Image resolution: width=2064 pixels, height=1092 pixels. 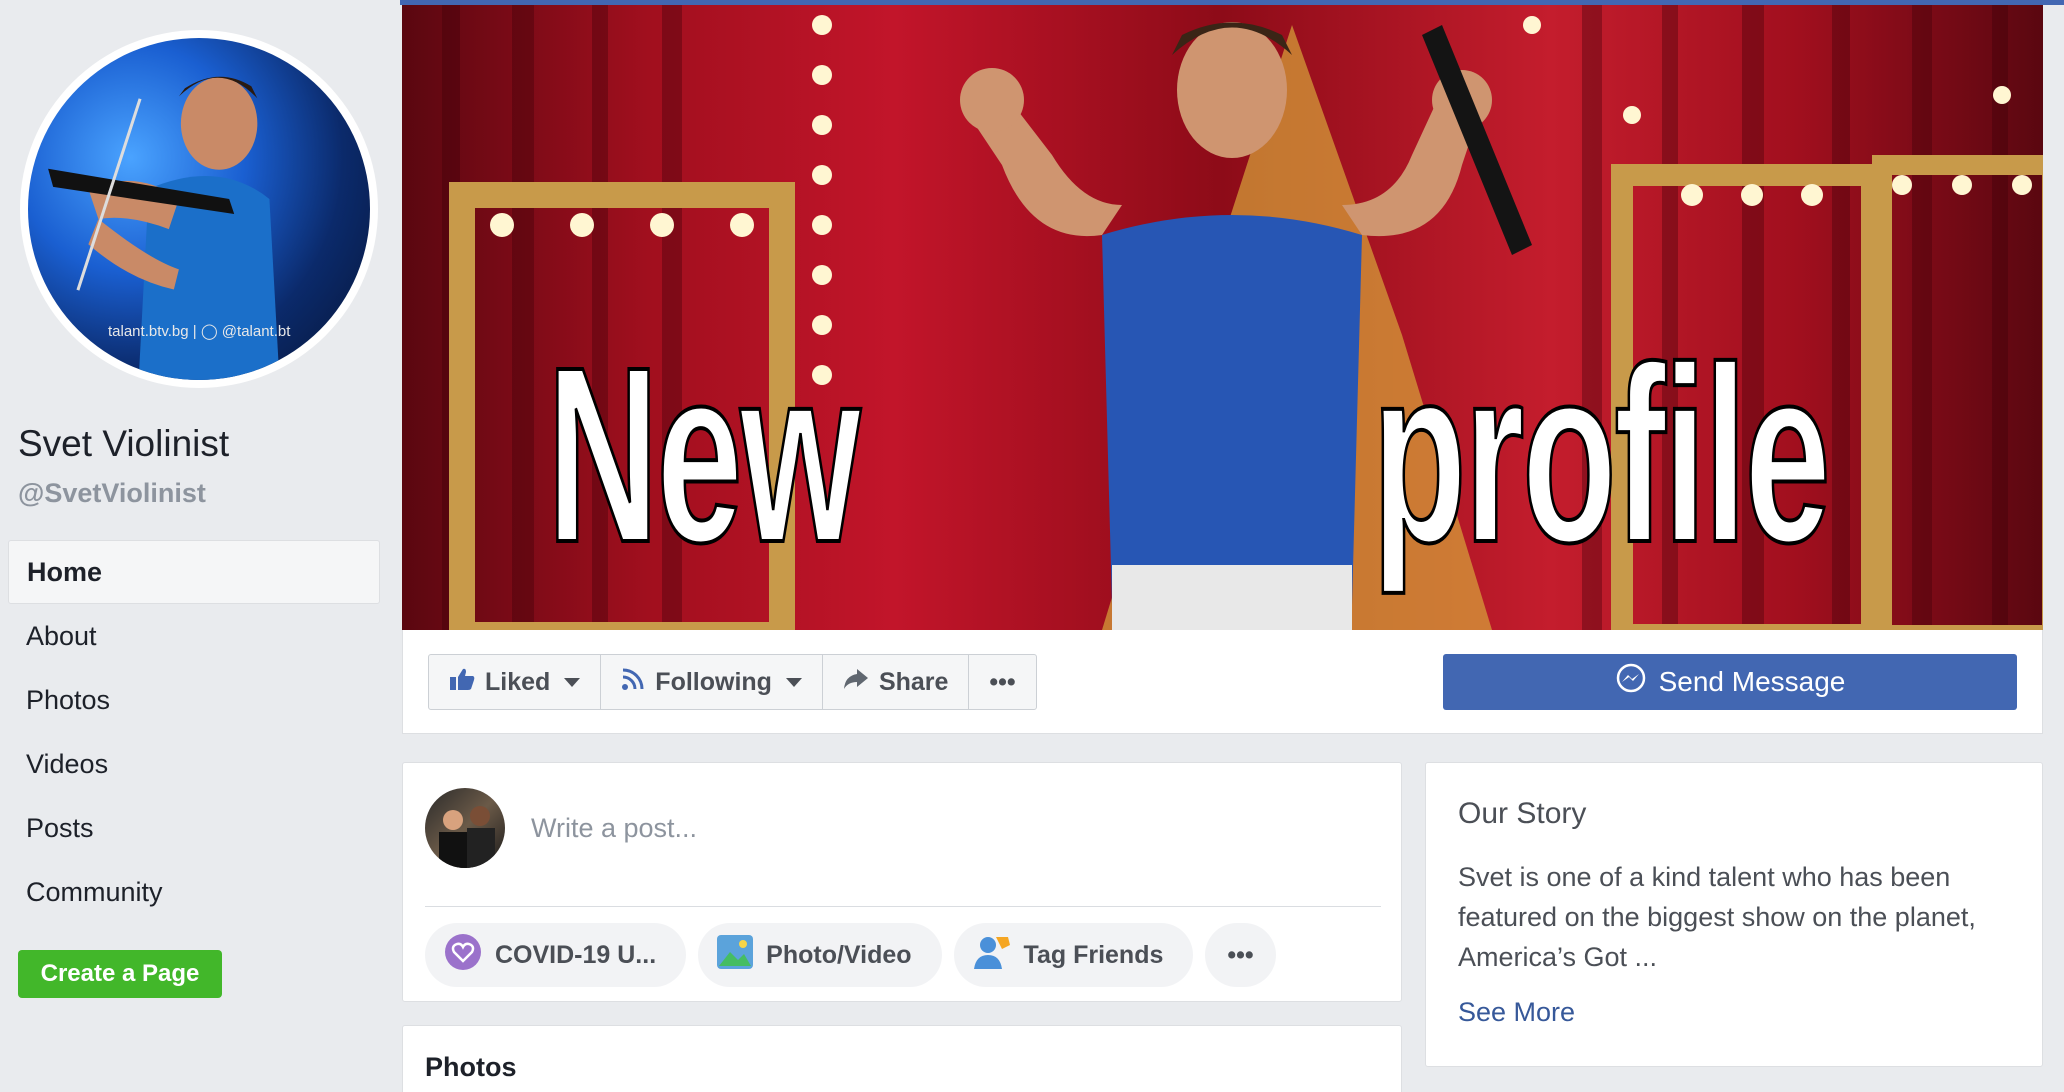 What do you see at coordinates (704, 454) in the screenshot?
I see `cover-text-new: New` at bounding box center [704, 454].